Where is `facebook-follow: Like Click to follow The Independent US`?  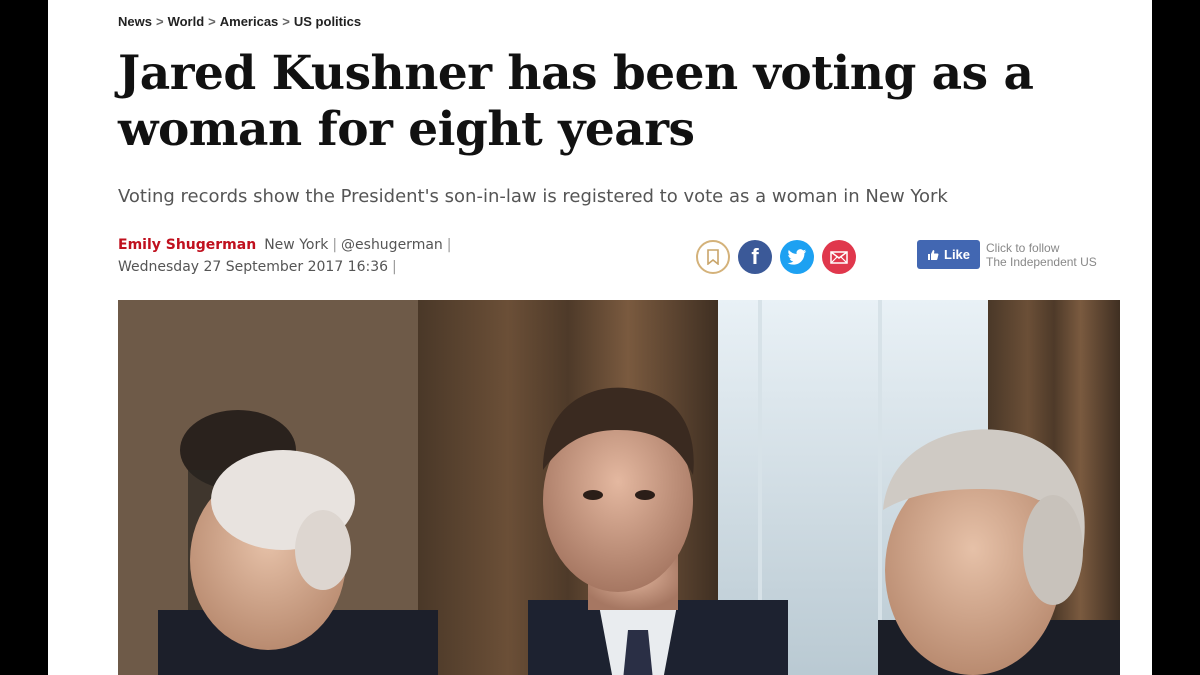 facebook-follow: Like Click to follow The Independent US is located at coordinates (1016, 254).